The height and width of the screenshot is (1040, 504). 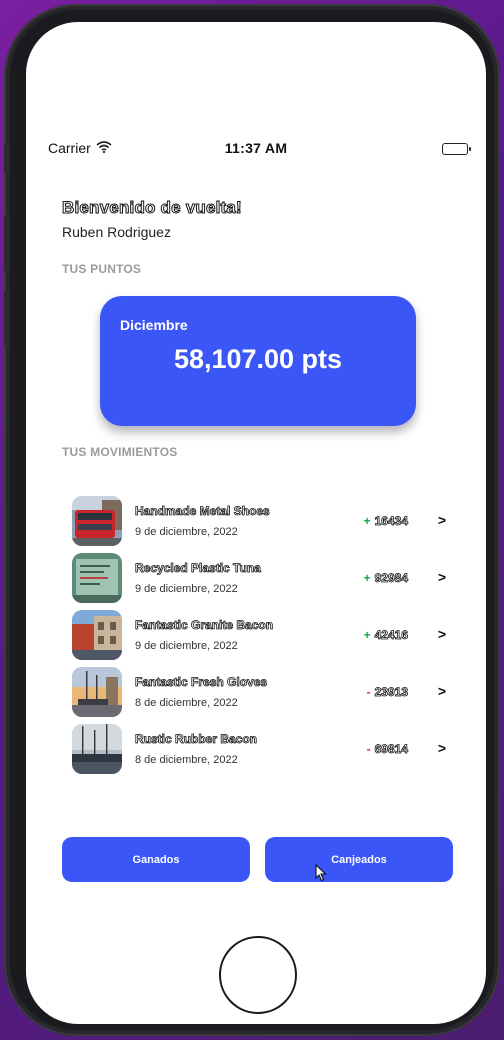 What do you see at coordinates (97, 692) in the screenshot?
I see `boats-sunset-thumbnail` at bounding box center [97, 692].